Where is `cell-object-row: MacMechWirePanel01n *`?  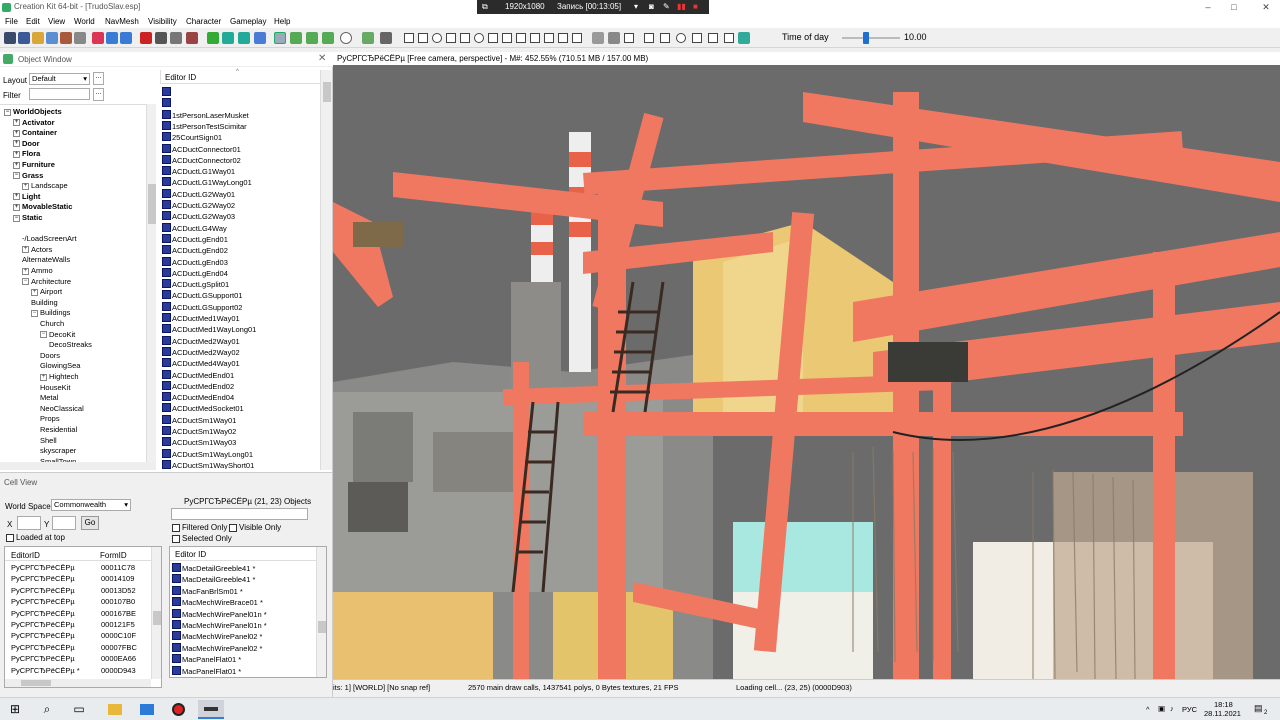
cell-object-row: MacMechWirePanel01n * is located at coordinates (219, 625).